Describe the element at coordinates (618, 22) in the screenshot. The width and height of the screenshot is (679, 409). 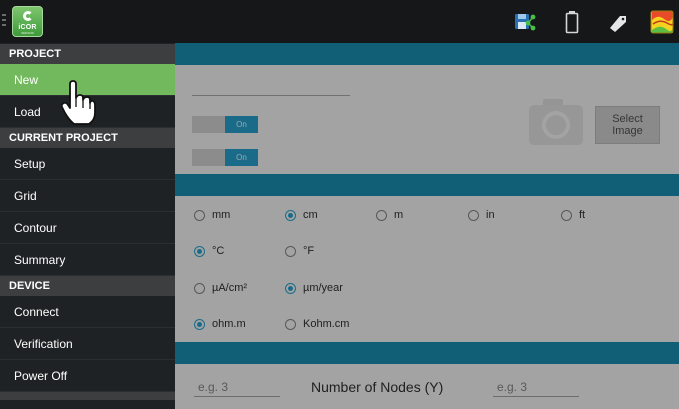
I see `tag-icon` at that location.